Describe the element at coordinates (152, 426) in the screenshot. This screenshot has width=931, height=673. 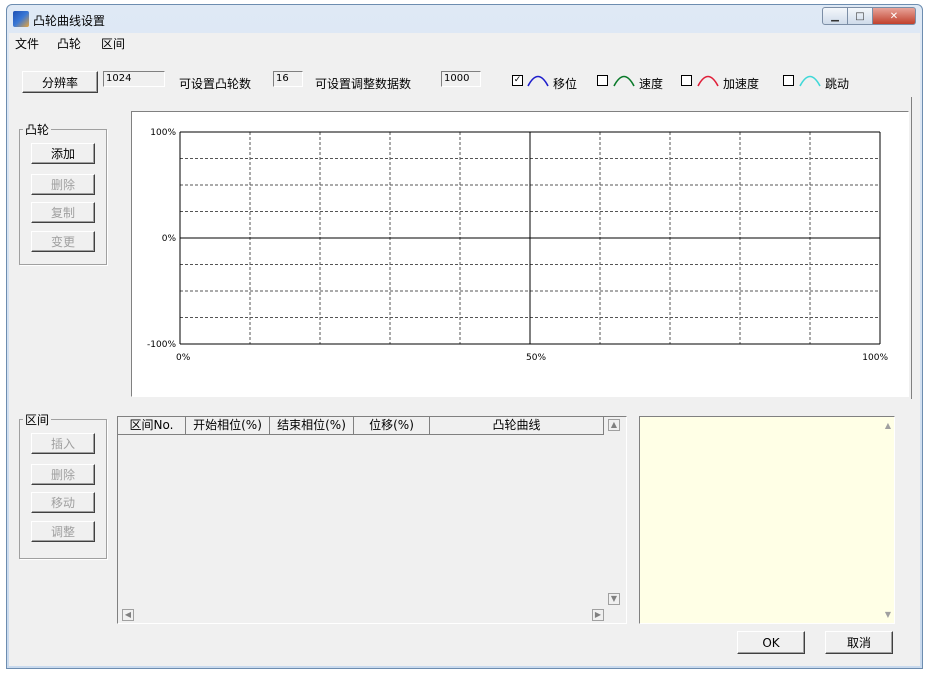
I see `column-header-section-no: 区间No.` at that location.